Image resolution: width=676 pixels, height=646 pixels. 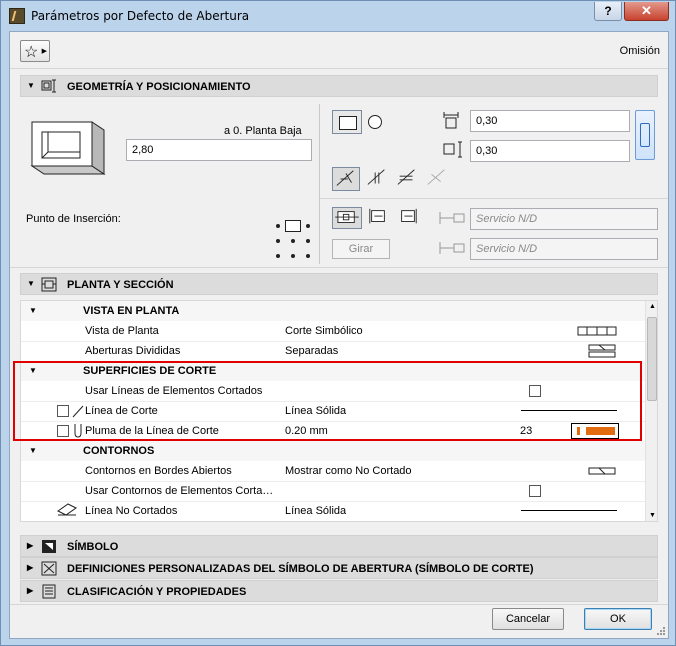 I want to click on default-settings-label: Omisión, so click(x=639, y=51).